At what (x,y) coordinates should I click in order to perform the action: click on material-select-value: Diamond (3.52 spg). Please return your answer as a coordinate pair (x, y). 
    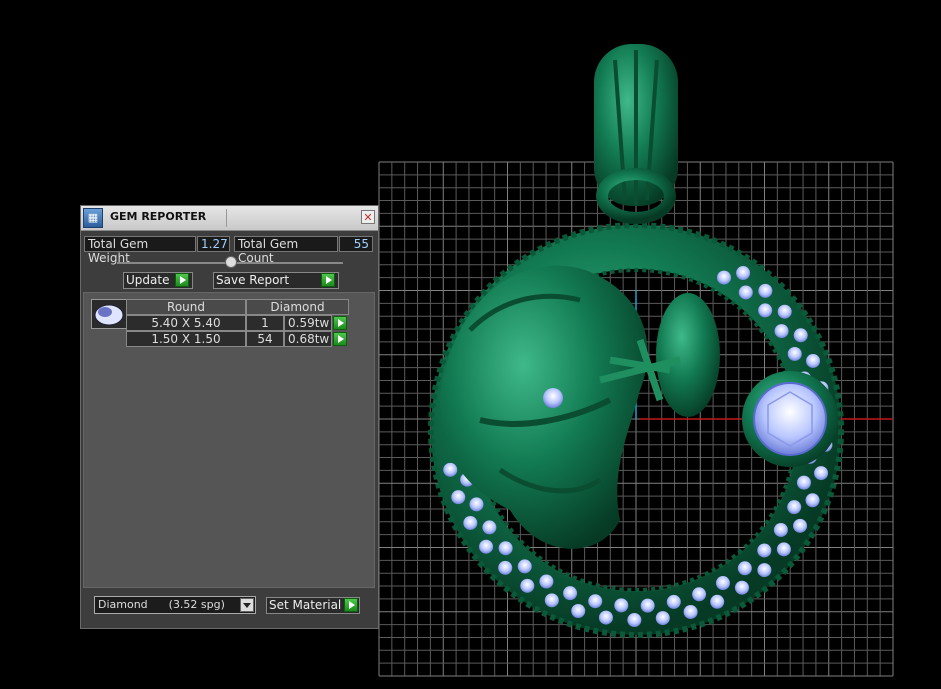
    Looking at the image, I should click on (161, 604).